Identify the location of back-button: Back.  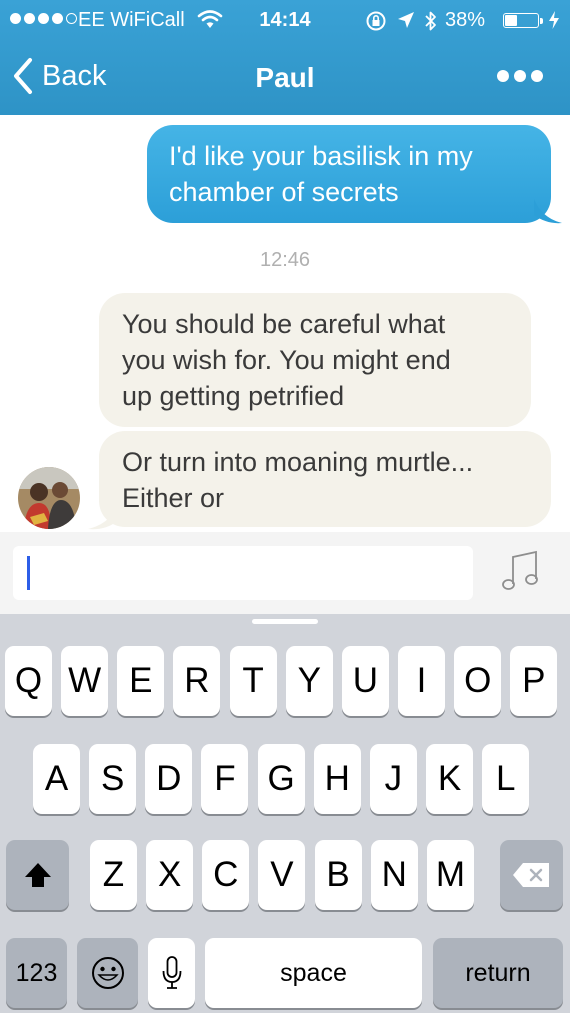
(59, 76).